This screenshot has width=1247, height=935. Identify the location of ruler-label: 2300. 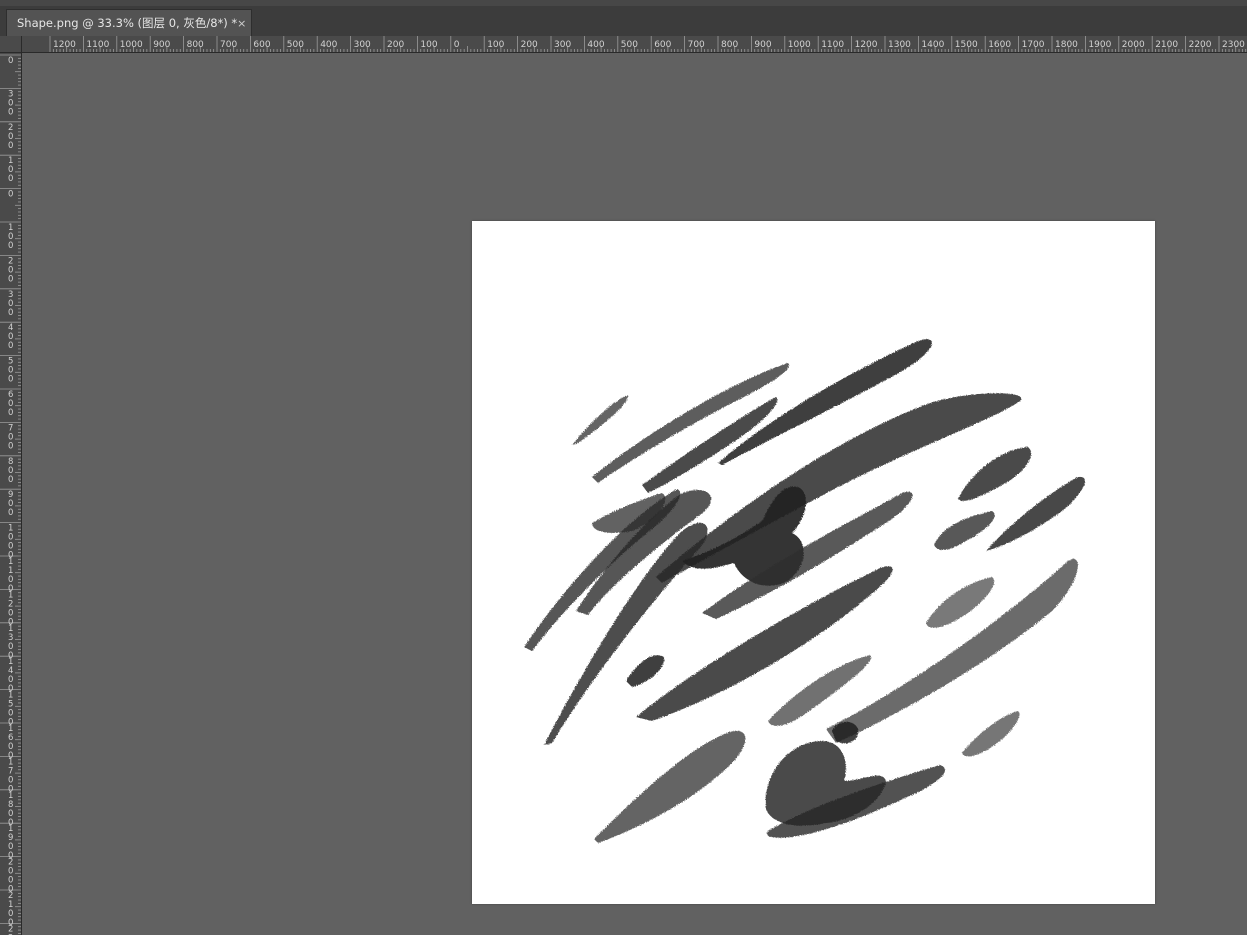
(1233, 45).